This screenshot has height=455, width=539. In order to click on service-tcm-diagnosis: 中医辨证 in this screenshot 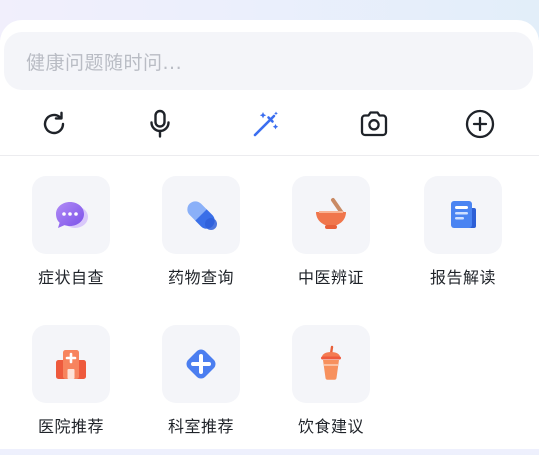, I will do `click(325, 241)`.